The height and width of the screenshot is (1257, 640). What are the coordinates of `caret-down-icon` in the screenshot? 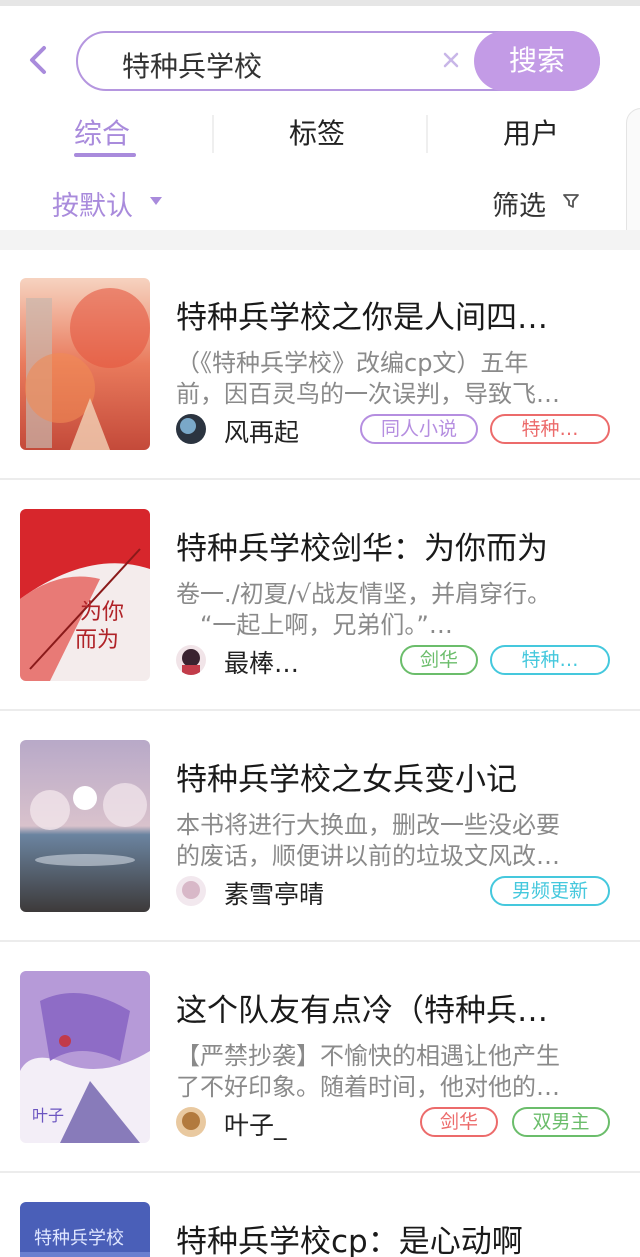 It's located at (156, 201).